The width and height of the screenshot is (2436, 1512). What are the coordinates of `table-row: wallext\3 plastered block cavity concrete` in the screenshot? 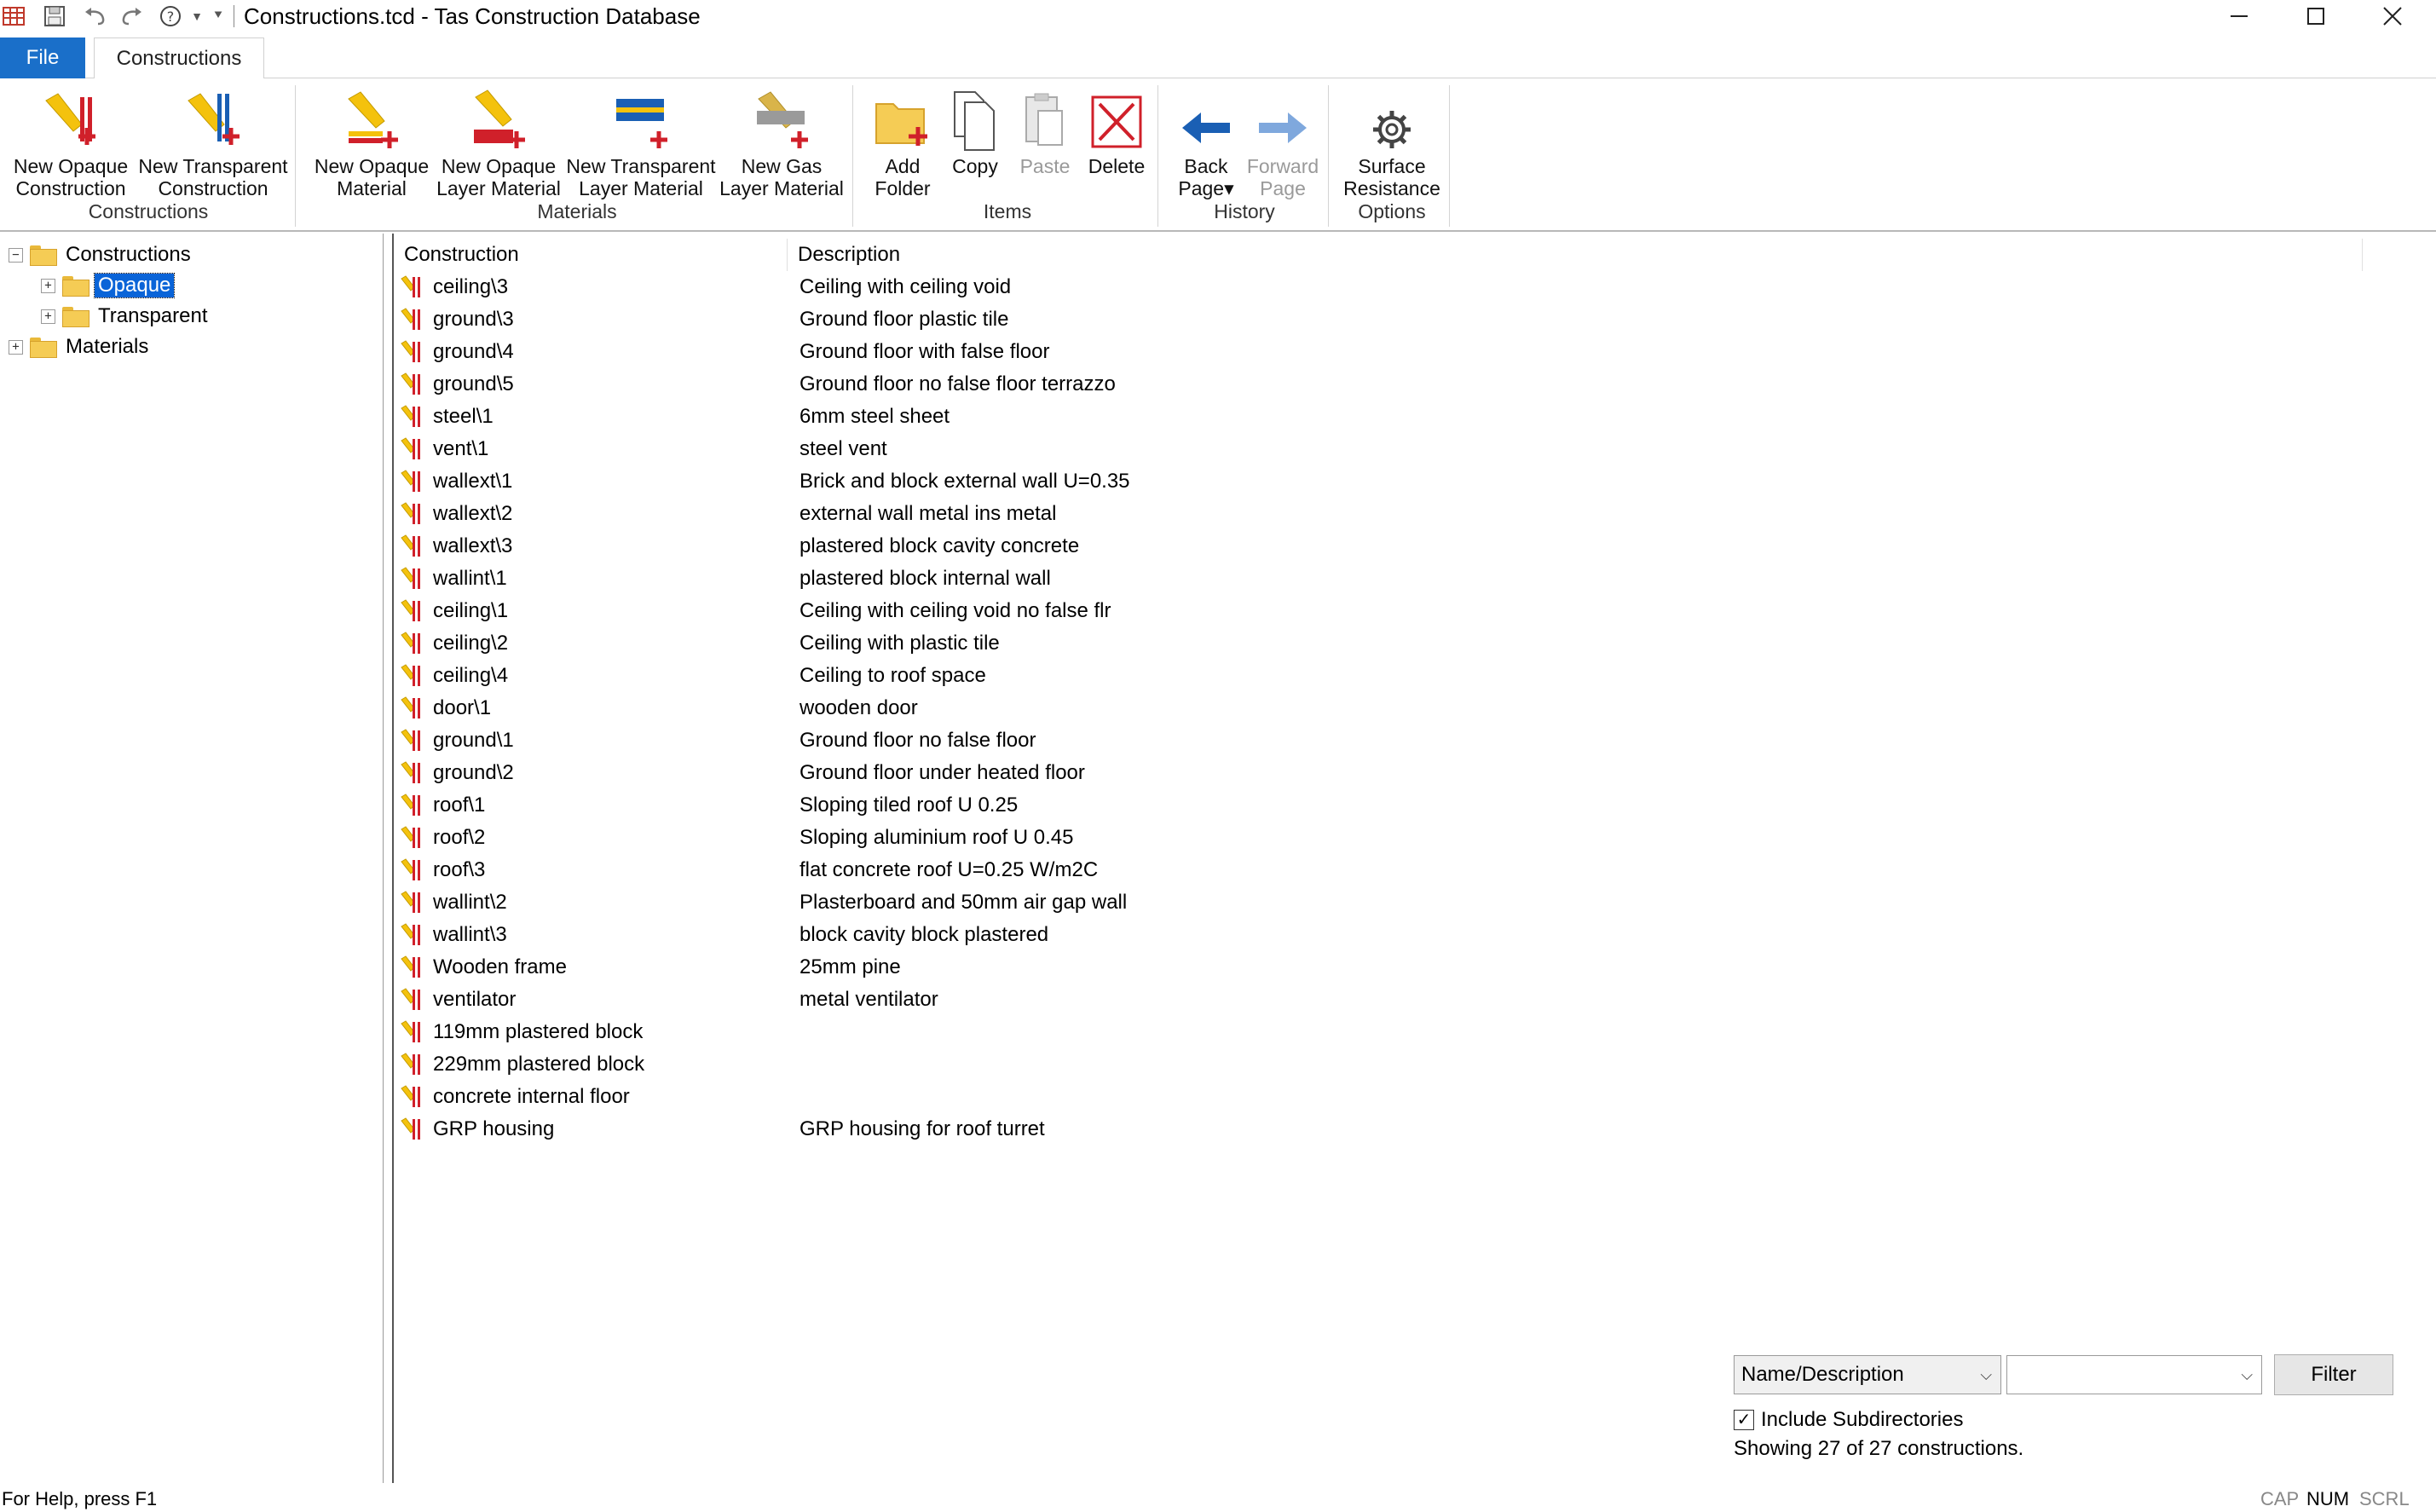 It's located at (1203, 546).